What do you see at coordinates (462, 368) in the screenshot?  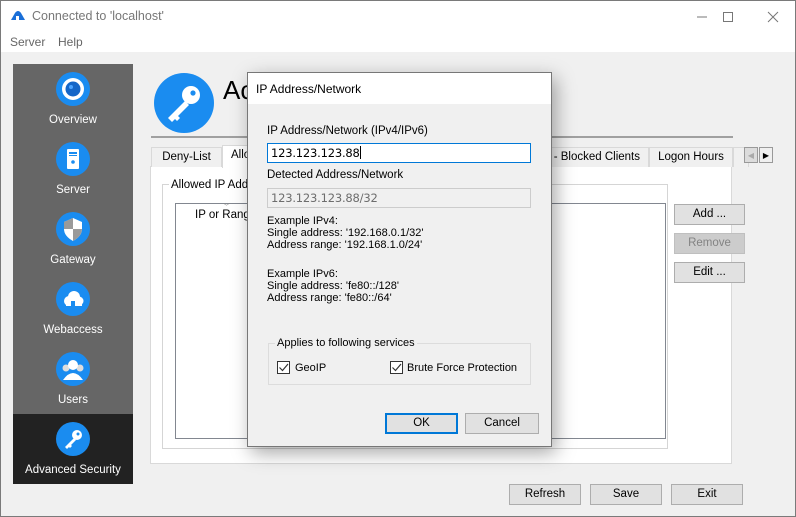 I see `brute-force-label: Brute Force Protection` at bounding box center [462, 368].